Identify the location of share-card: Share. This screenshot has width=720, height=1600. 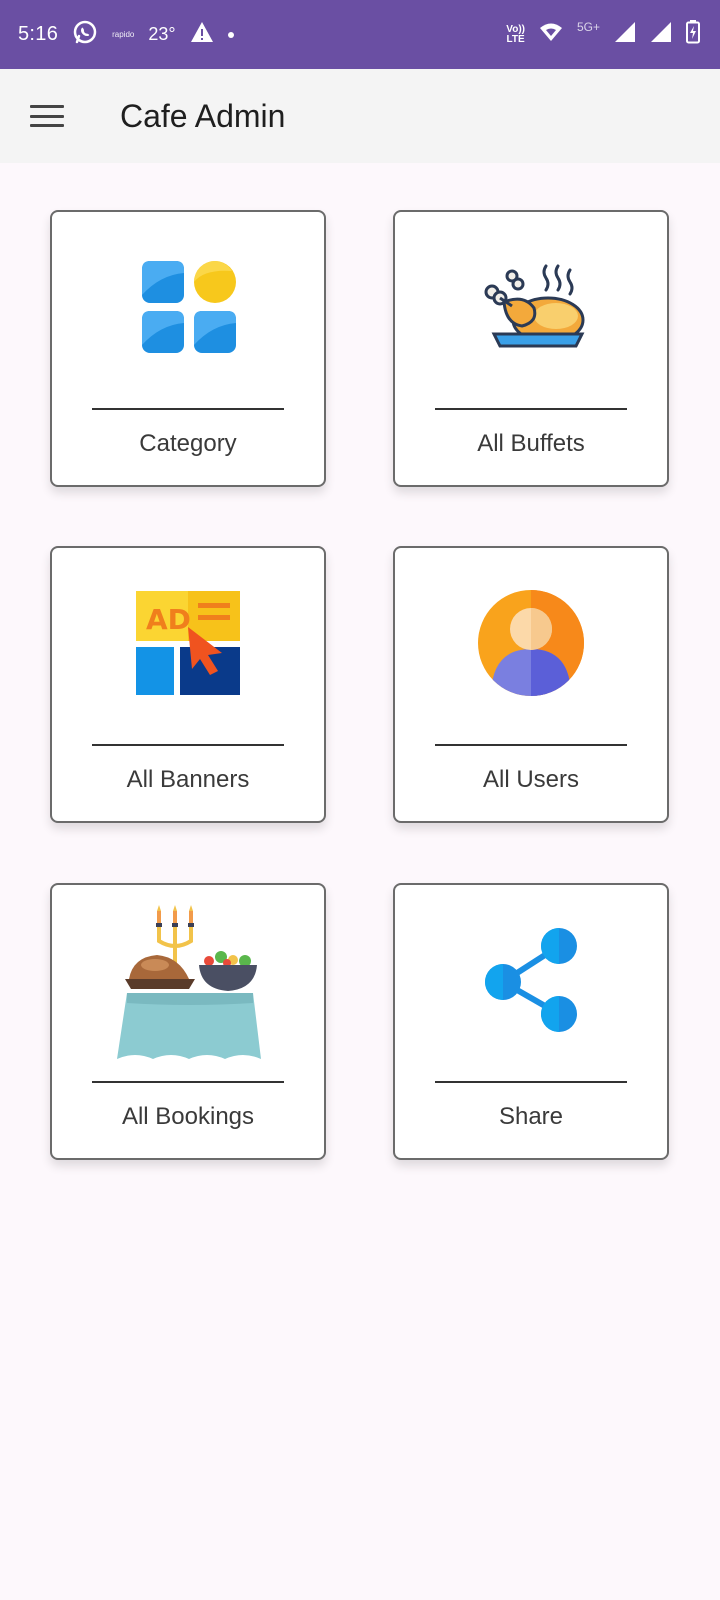
(531, 1021).